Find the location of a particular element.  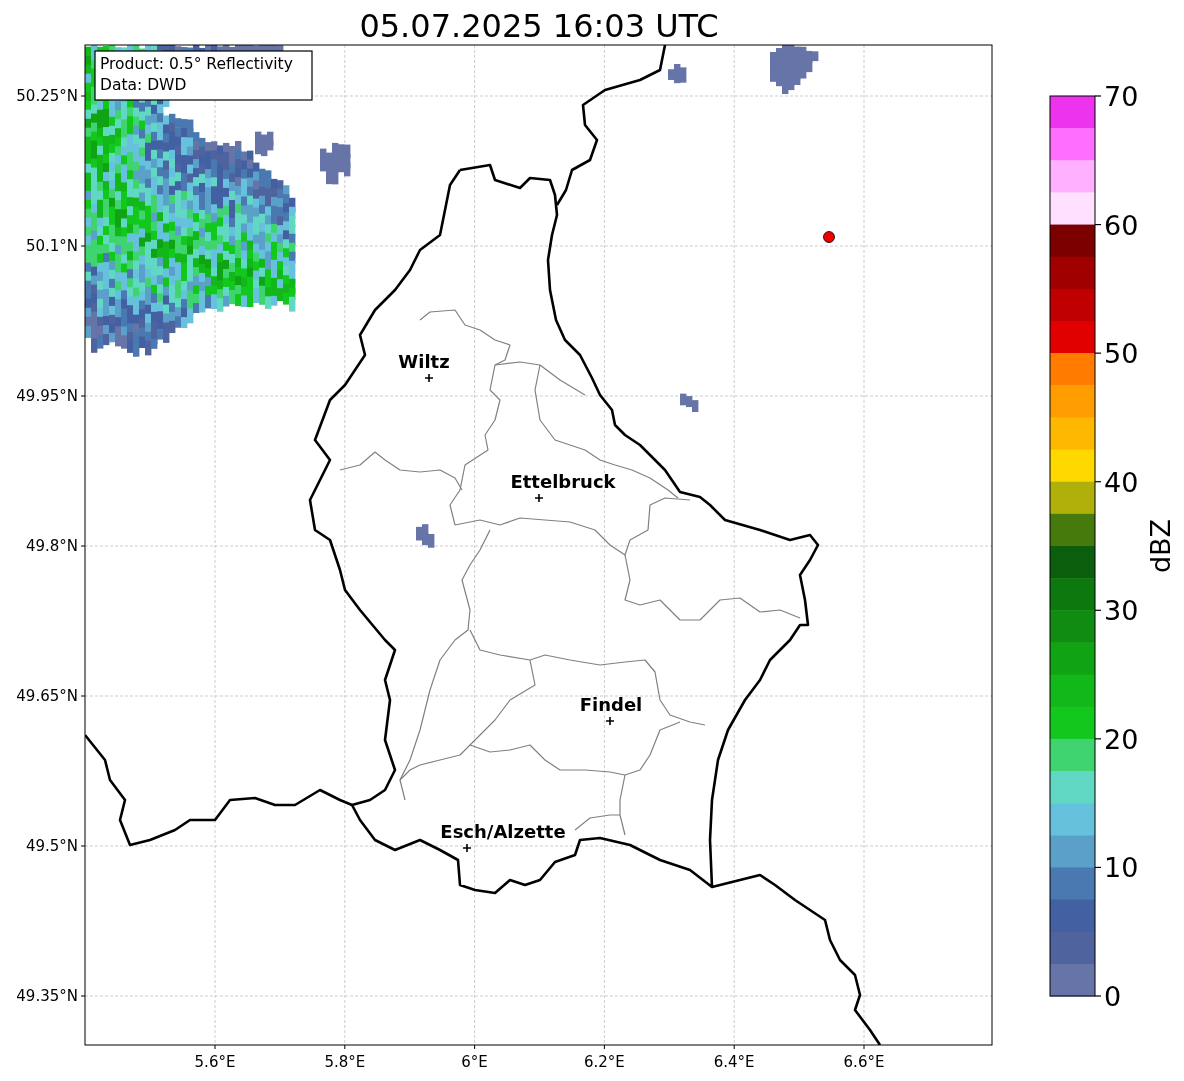

colorbar-tick-label: 60 is located at coordinates (1121, 225).